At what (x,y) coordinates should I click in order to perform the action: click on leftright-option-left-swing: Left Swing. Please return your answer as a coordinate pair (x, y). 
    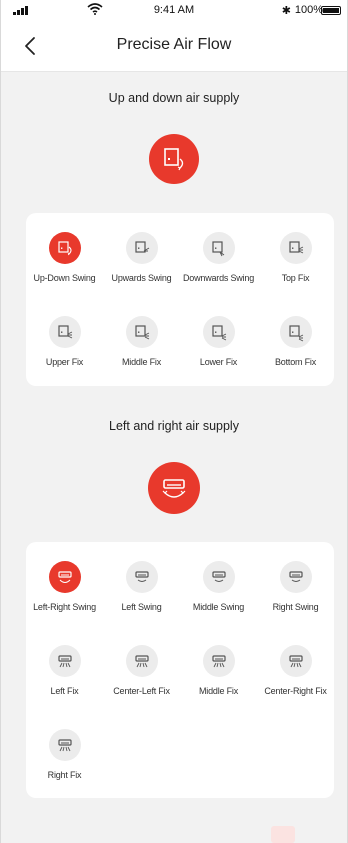
    Looking at the image, I should click on (141, 587).